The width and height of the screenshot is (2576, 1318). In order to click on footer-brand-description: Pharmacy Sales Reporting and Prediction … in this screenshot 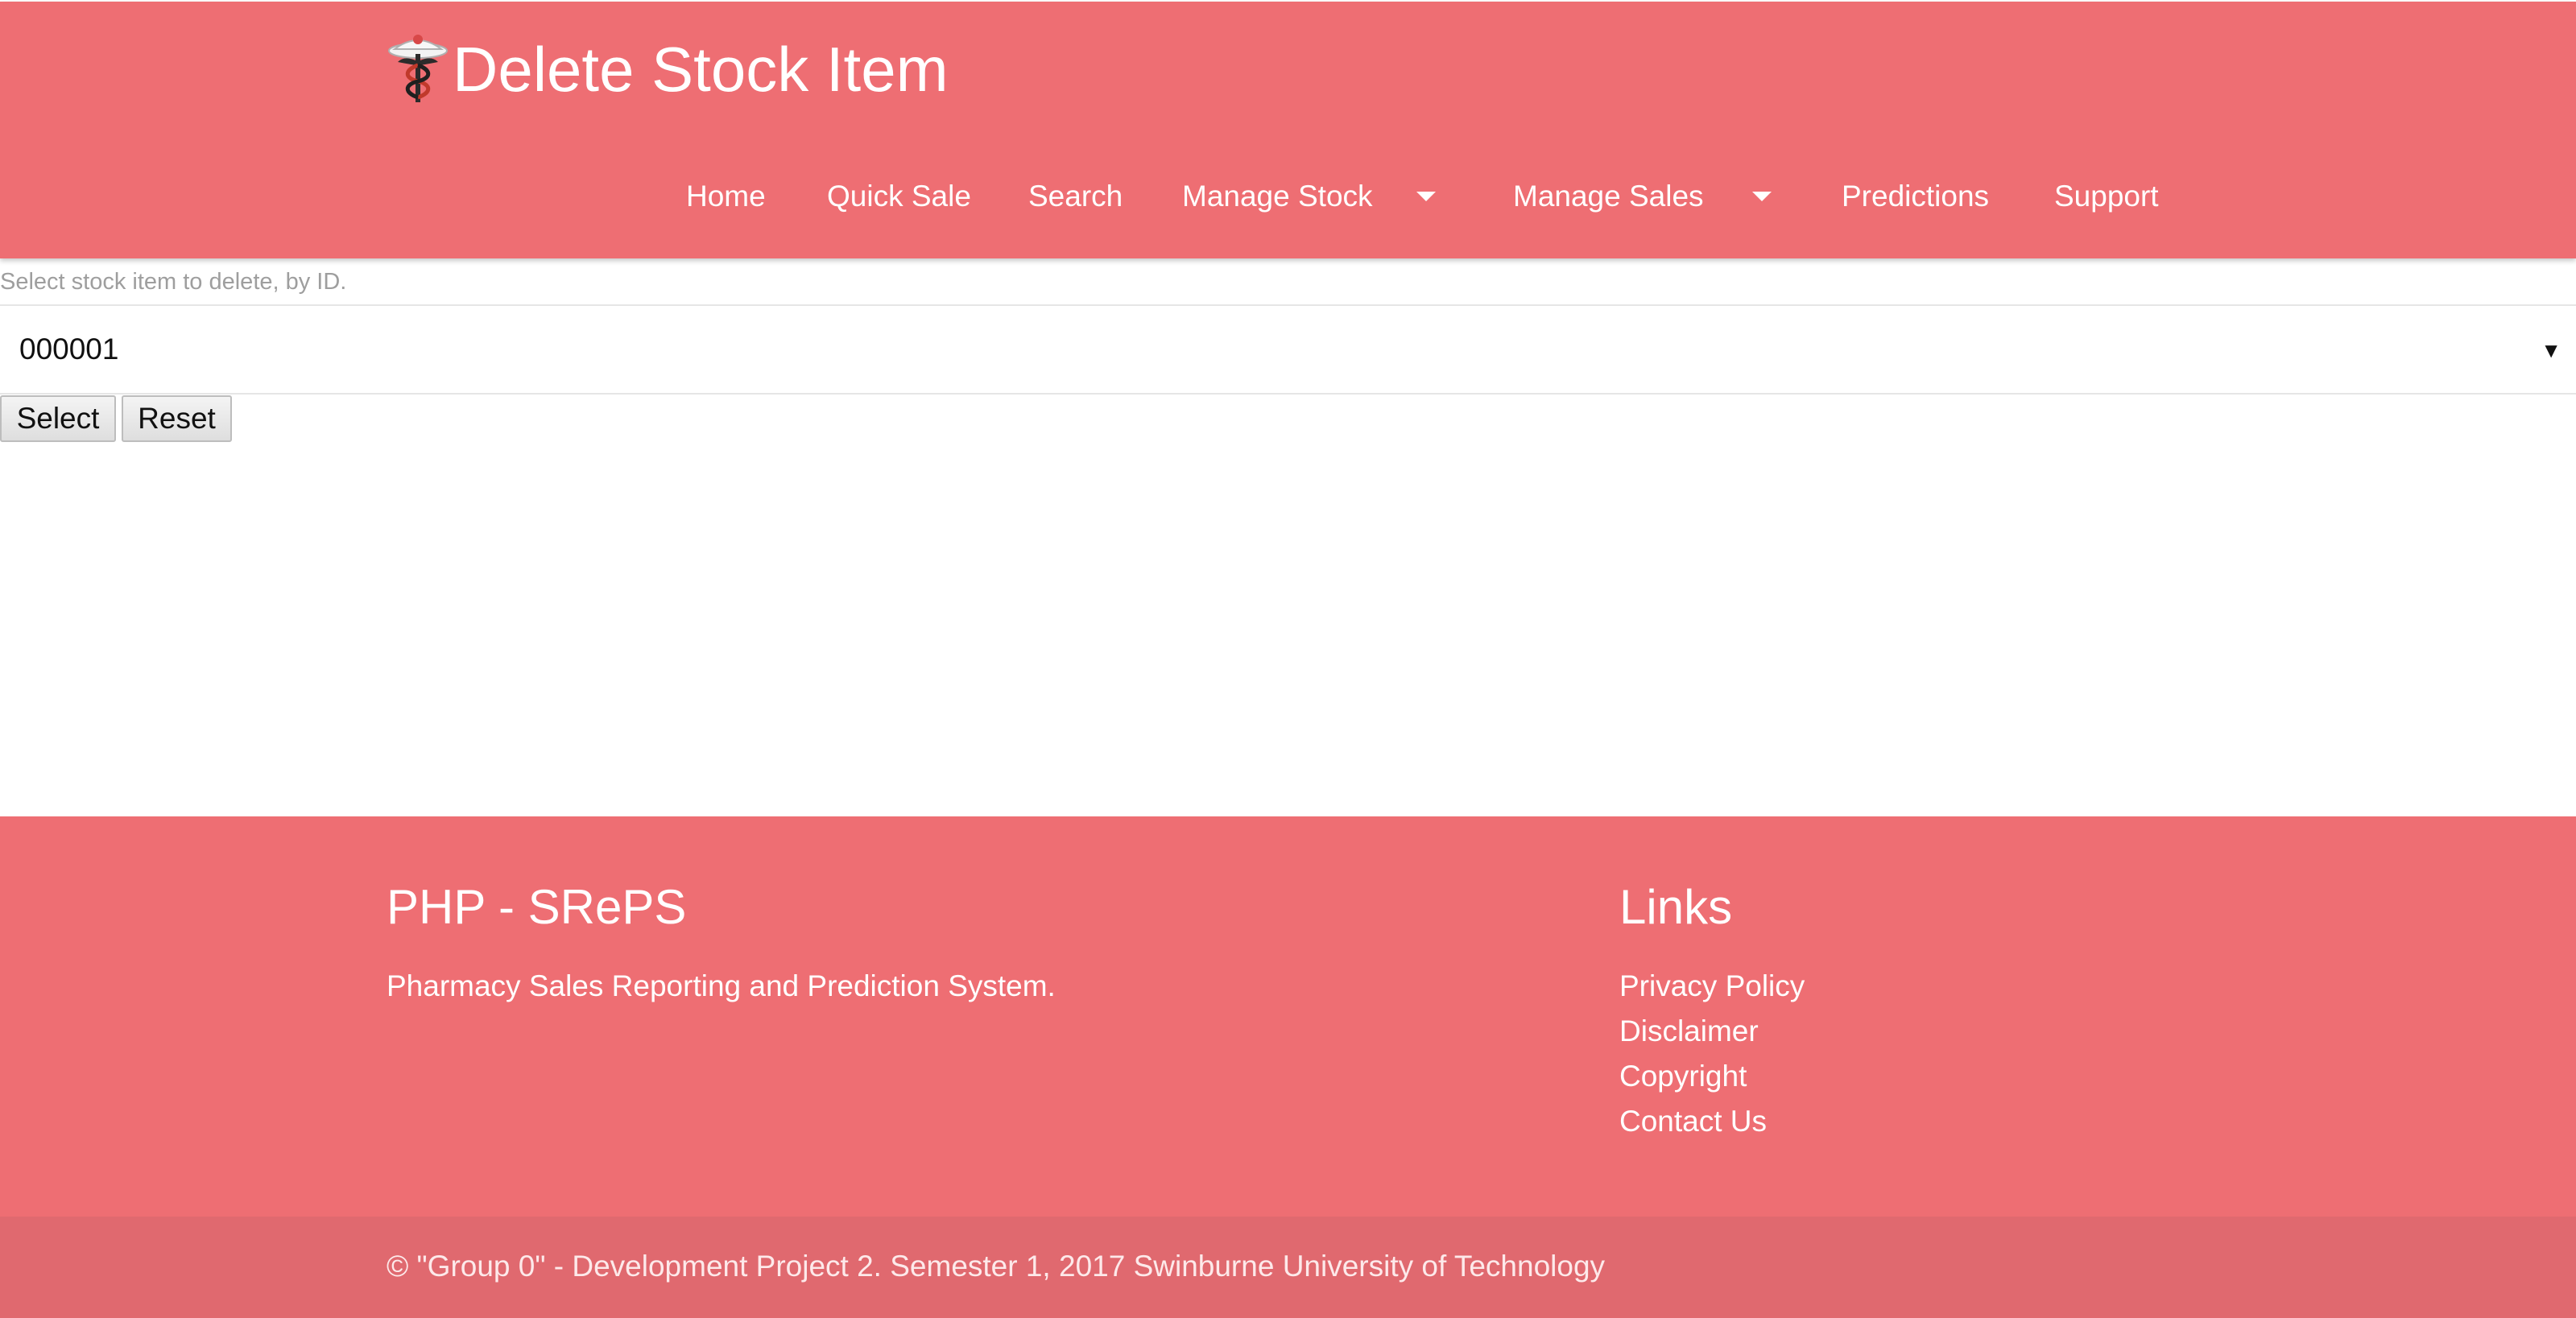, I will do `click(721, 985)`.